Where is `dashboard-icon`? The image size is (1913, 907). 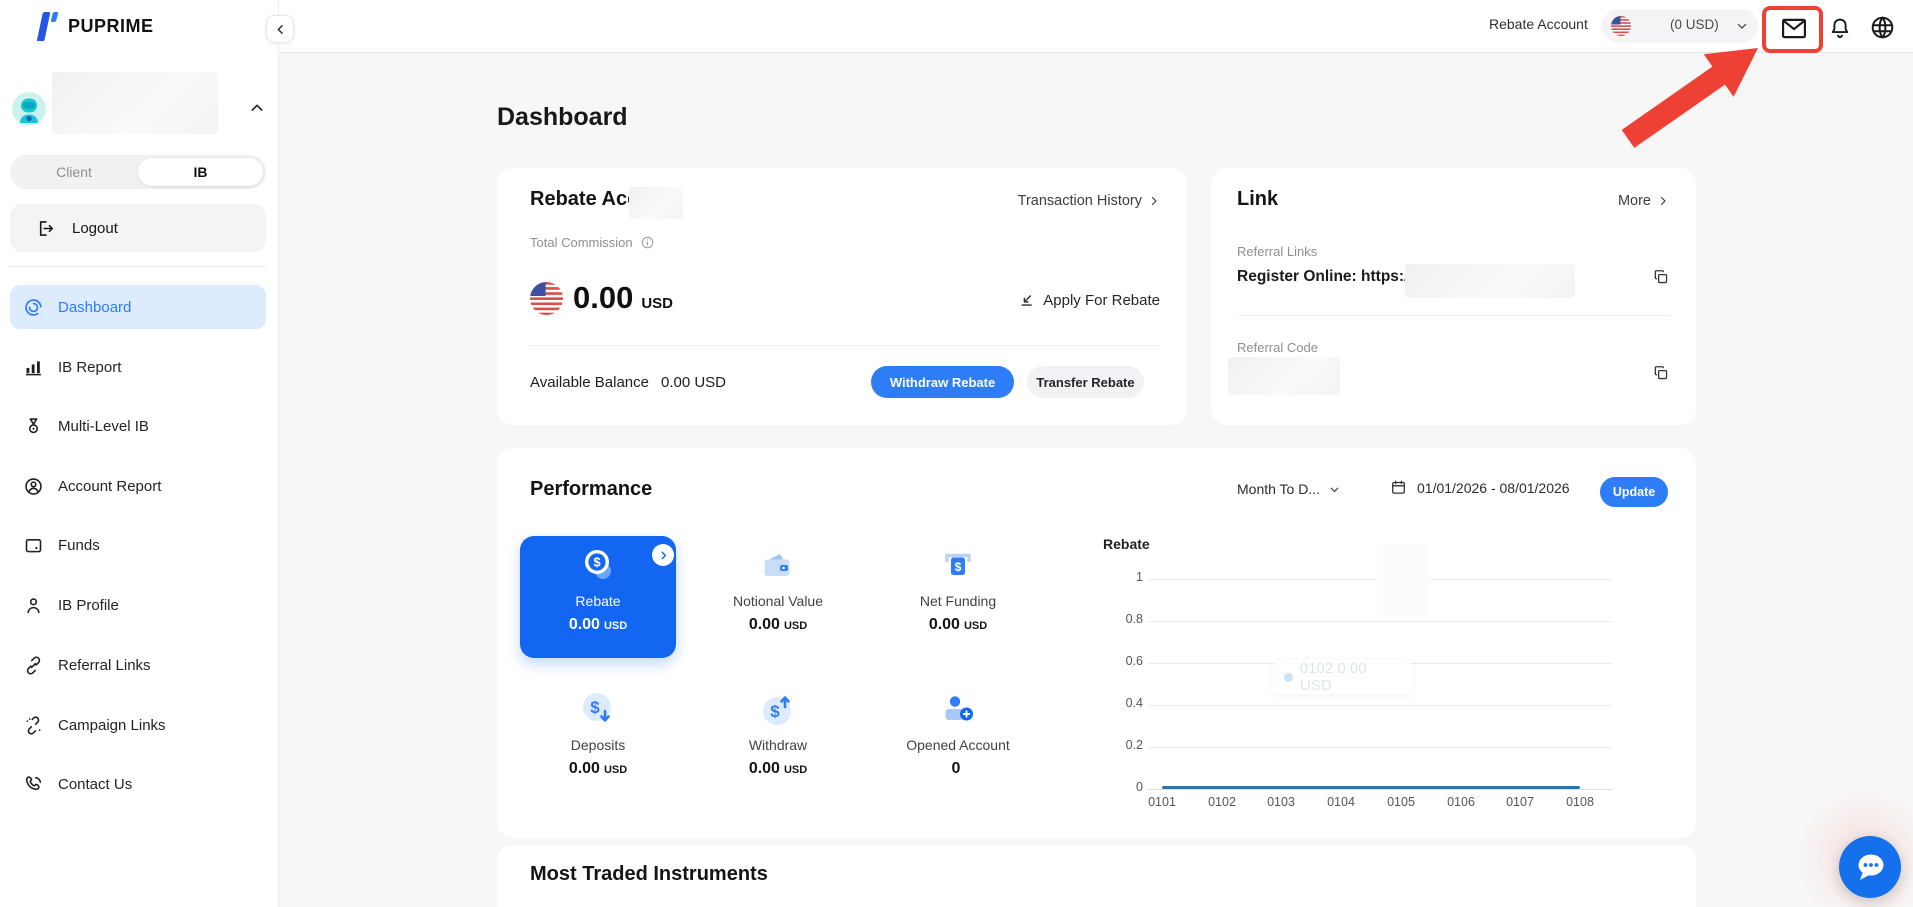 dashboard-icon is located at coordinates (33, 307).